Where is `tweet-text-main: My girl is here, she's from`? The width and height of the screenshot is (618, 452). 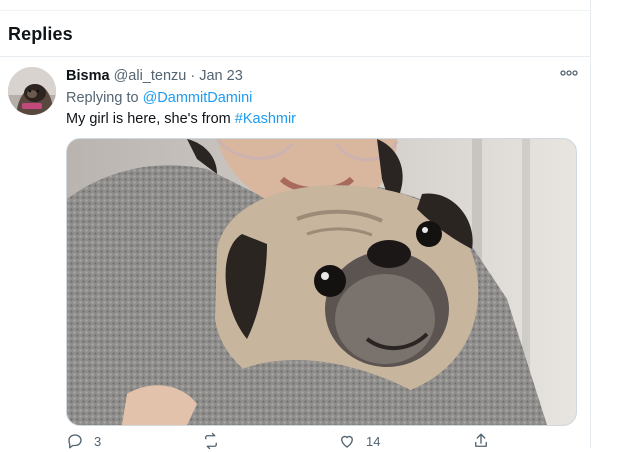
tweet-text-main: My girl is here, she's from is located at coordinates (148, 119).